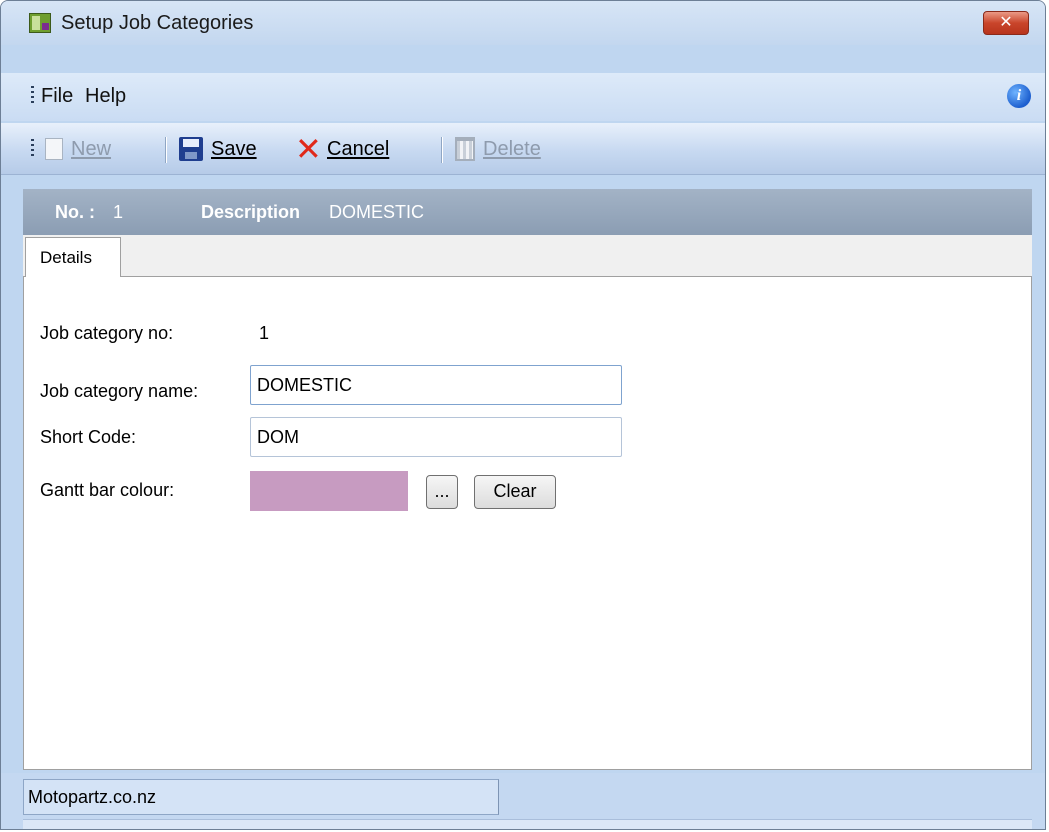 Image resolution: width=1049 pixels, height=832 pixels. What do you see at coordinates (119, 391) in the screenshot?
I see `job-category-name-label: Job category name:` at bounding box center [119, 391].